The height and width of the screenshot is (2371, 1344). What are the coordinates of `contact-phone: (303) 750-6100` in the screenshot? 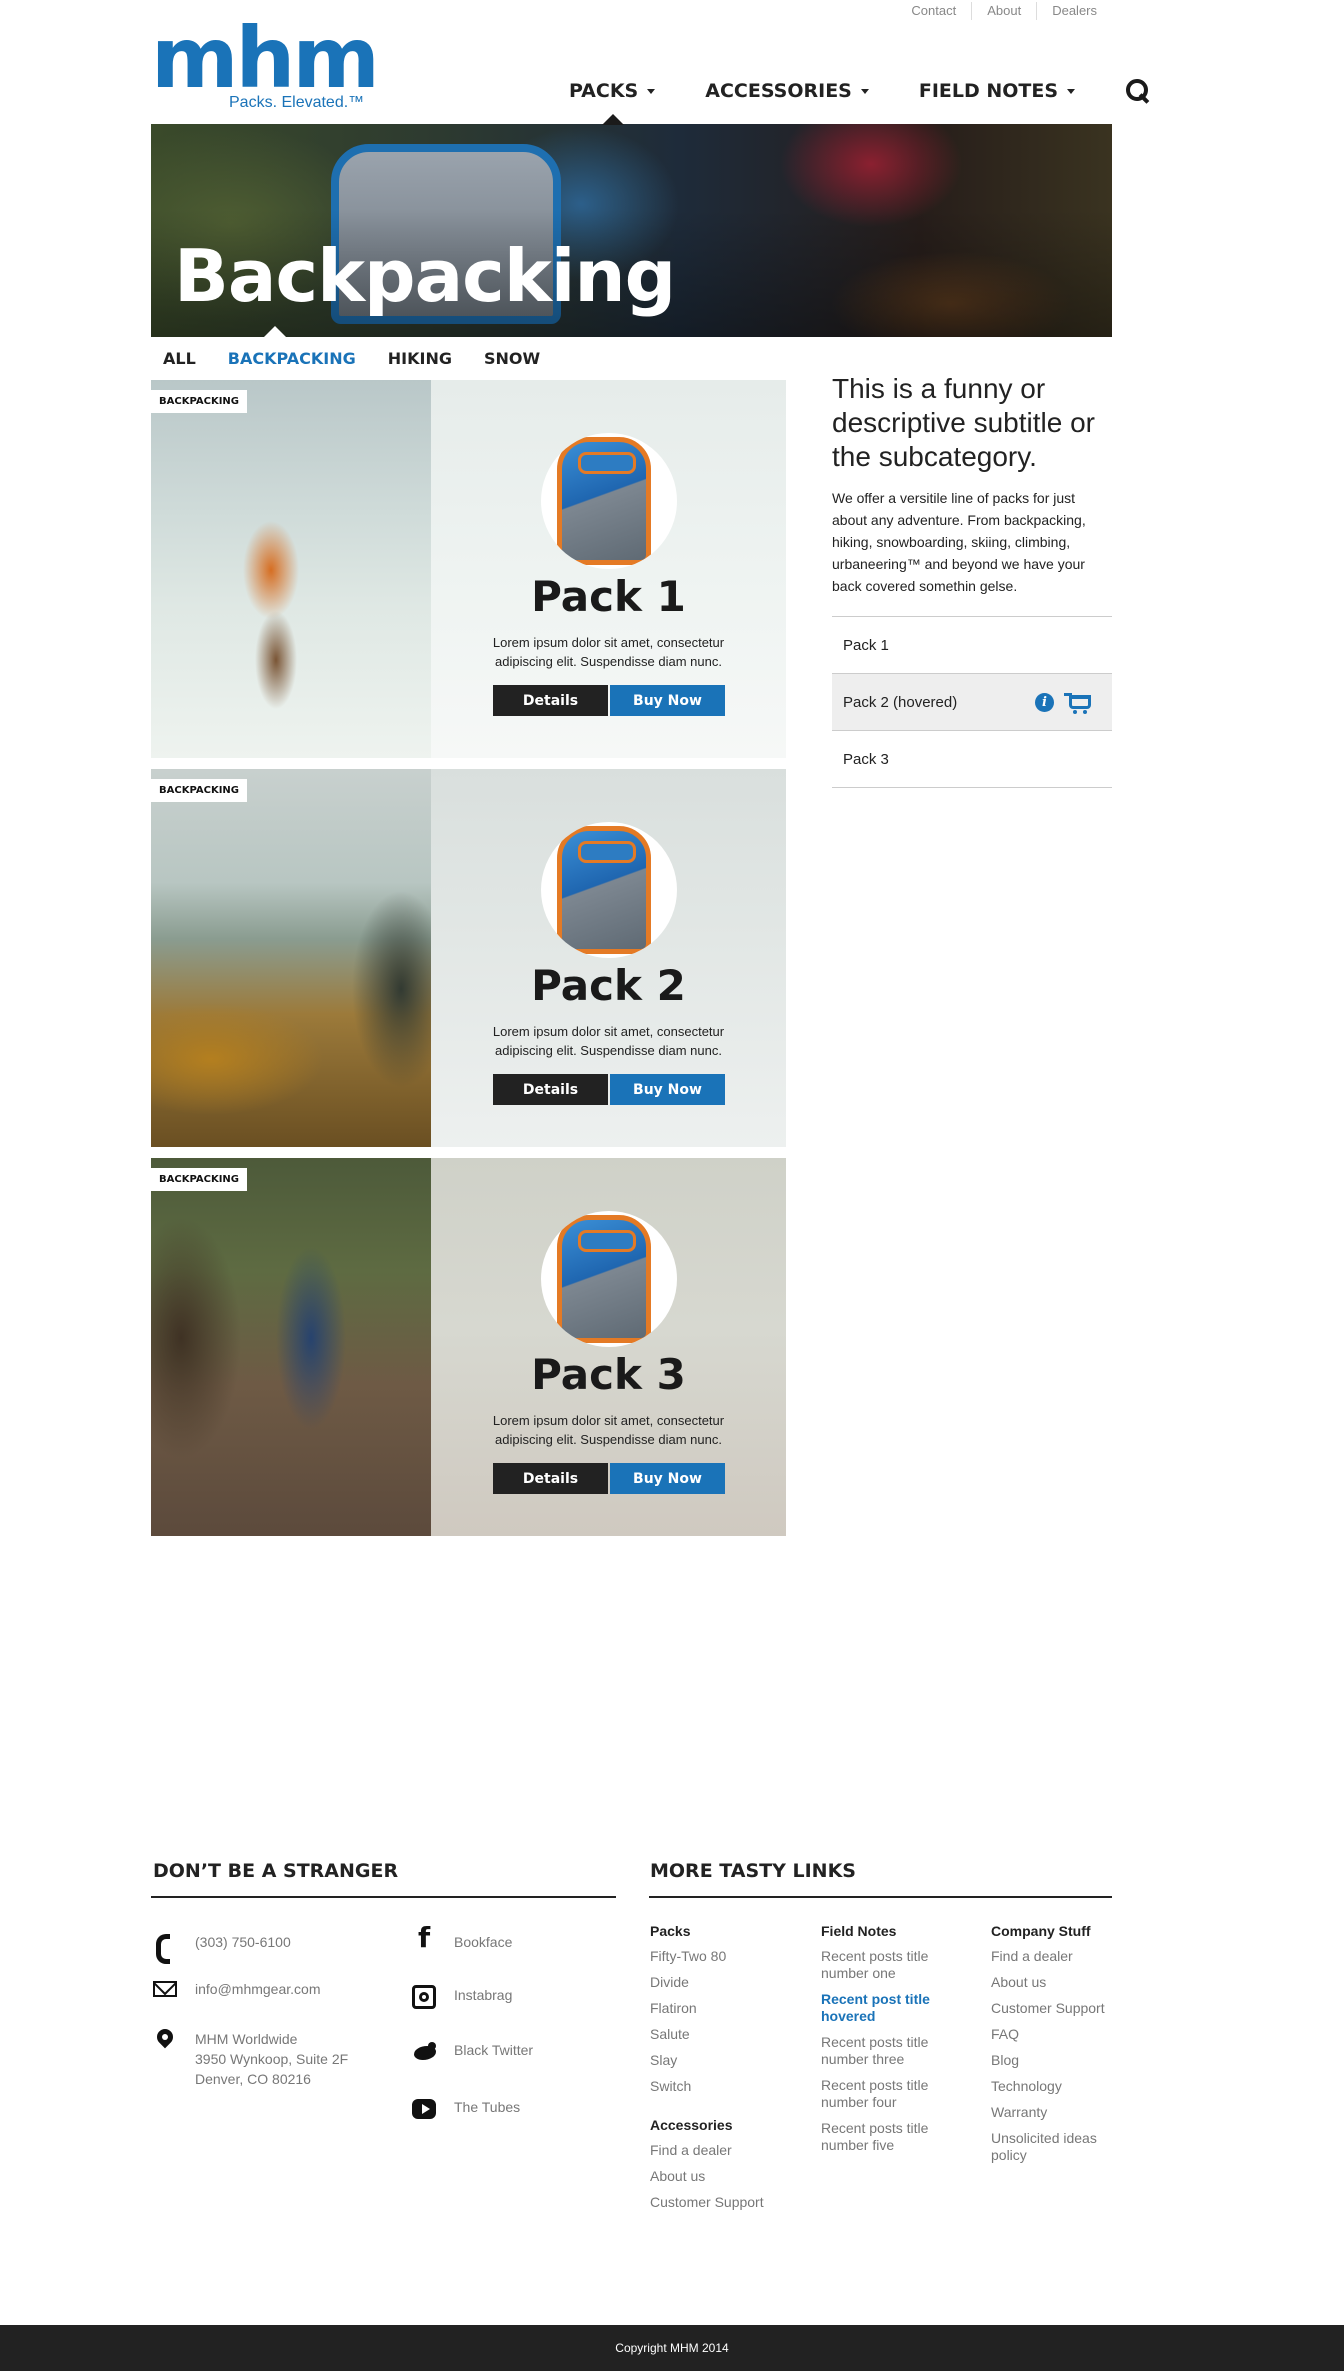 It's located at (222, 1948).